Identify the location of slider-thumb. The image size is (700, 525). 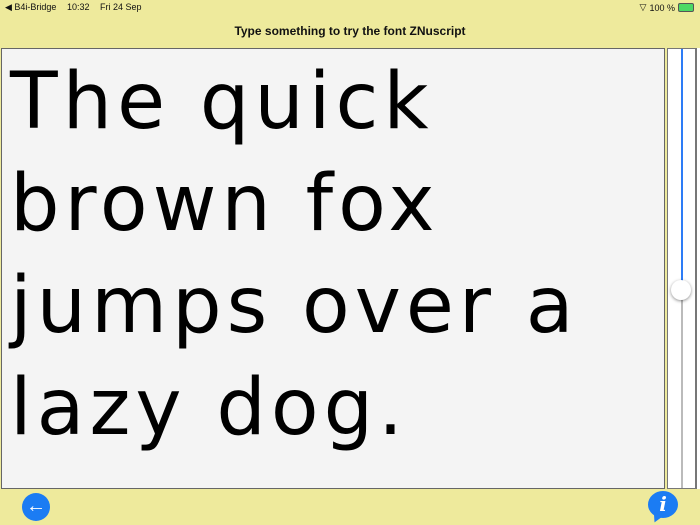
(681, 290).